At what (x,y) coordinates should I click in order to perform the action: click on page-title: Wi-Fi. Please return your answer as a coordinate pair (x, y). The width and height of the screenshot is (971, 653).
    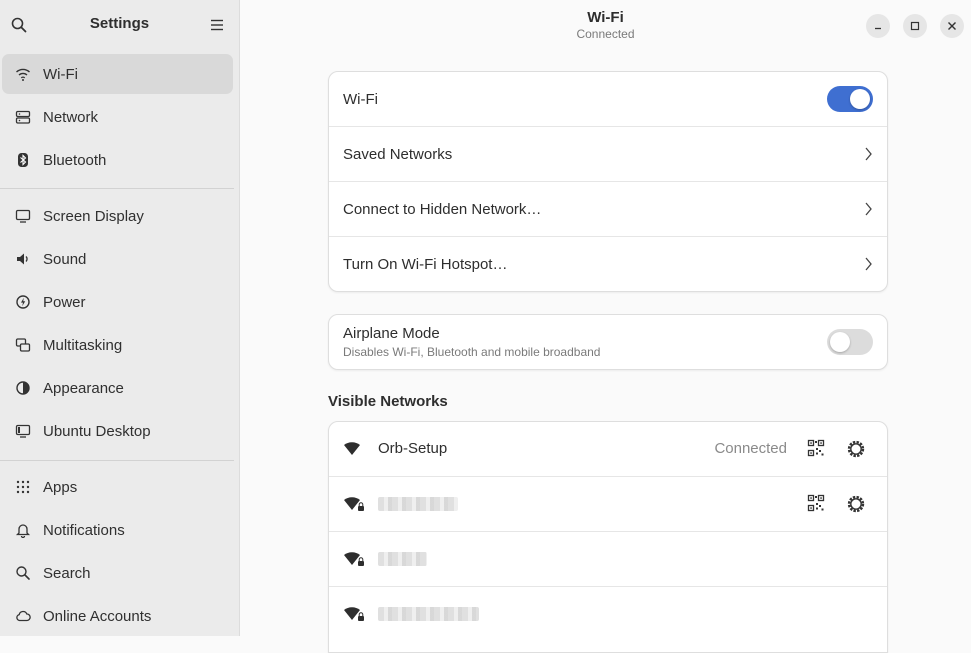
    Looking at the image, I should click on (605, 17).